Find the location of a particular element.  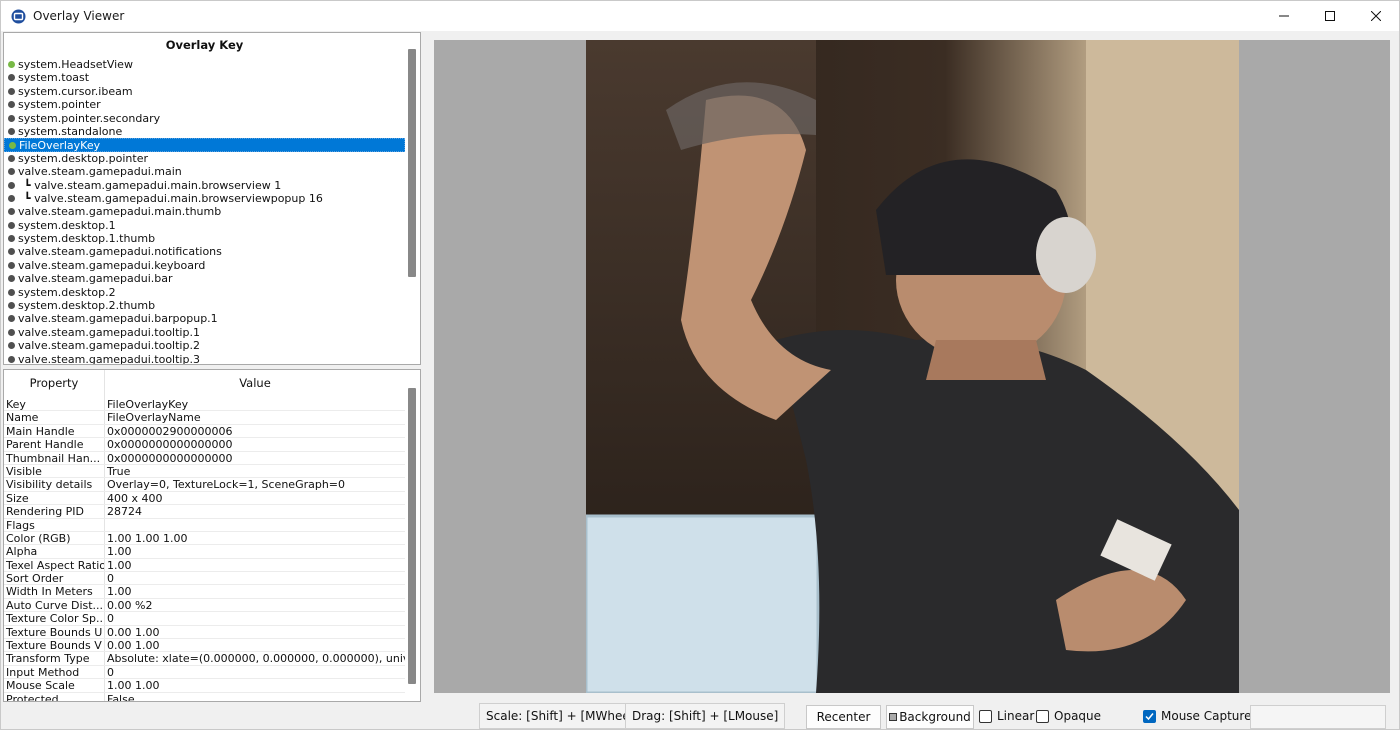

list-item: valve.steam.gamepadui.keyboard is located at coordinates (204, 265).